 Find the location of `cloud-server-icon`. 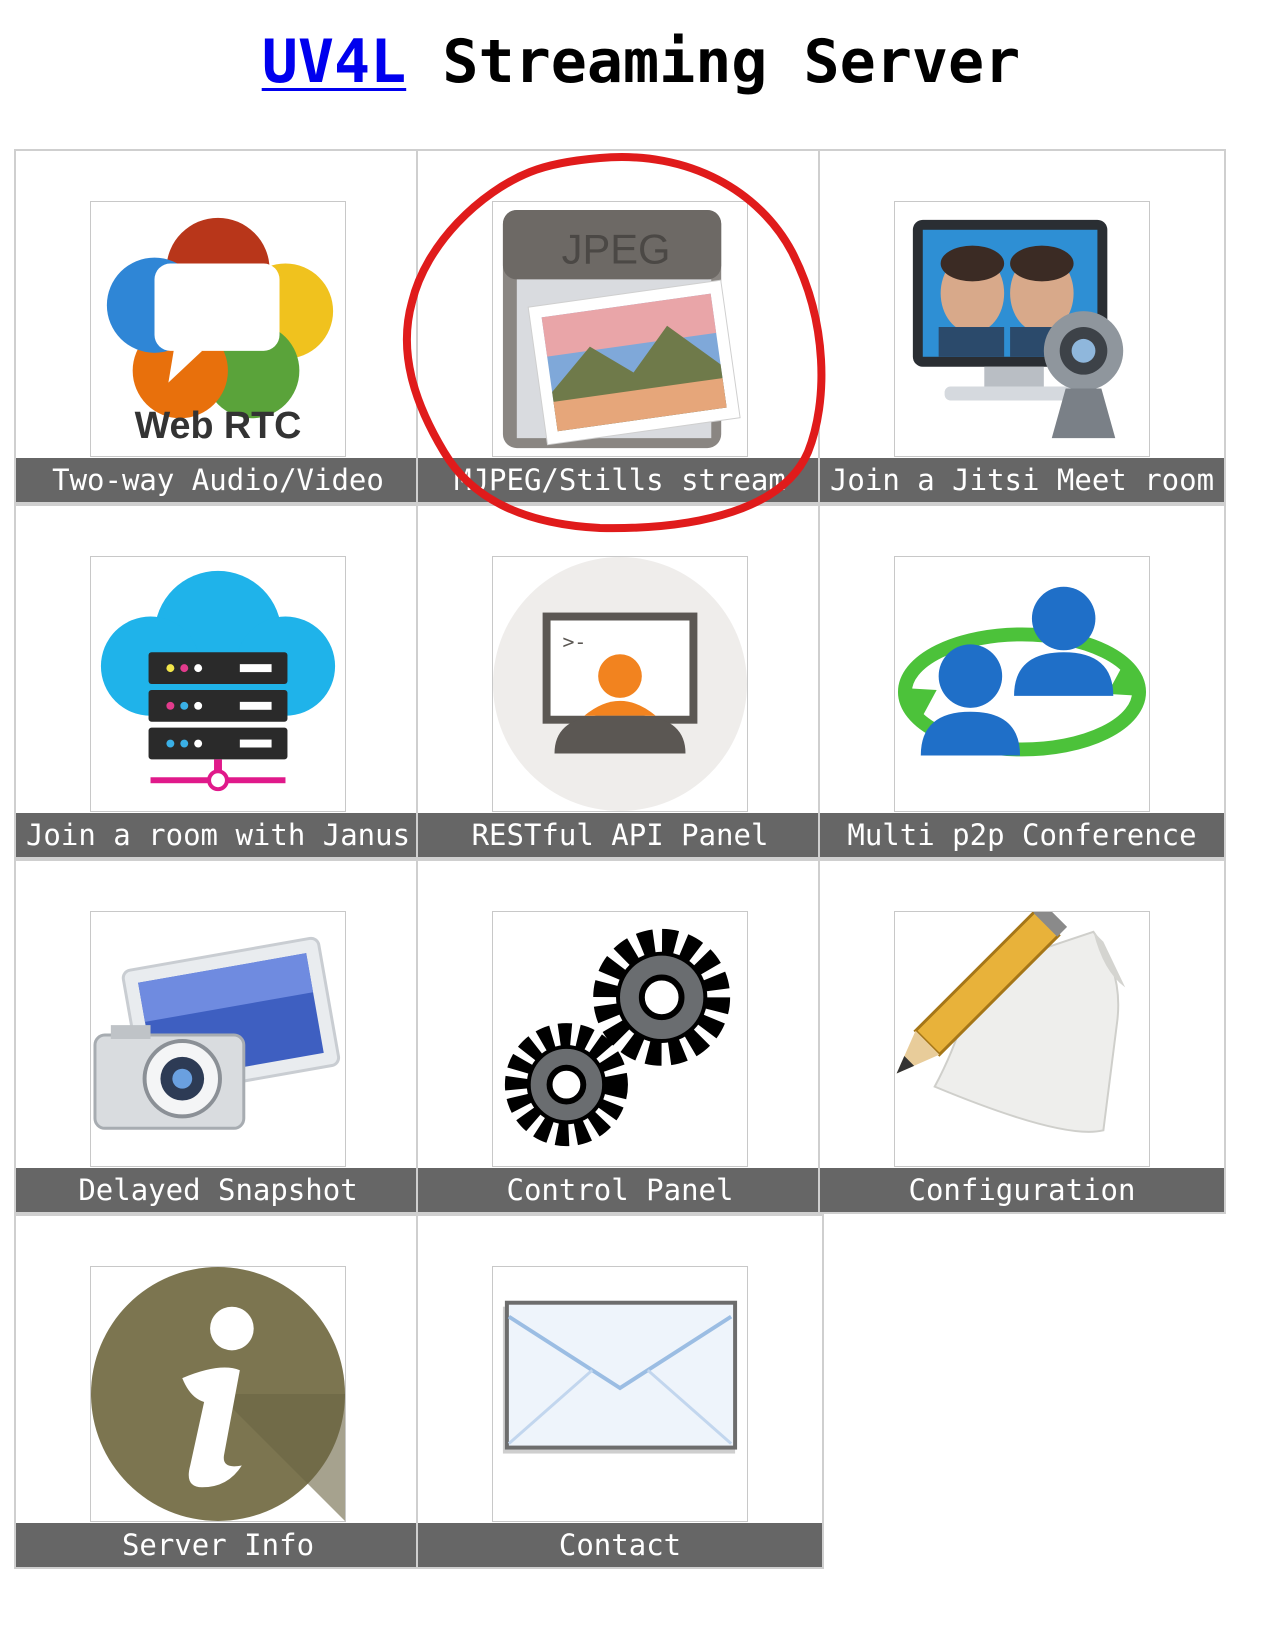

cloud-server-icon is located at coordinates (218, 684).